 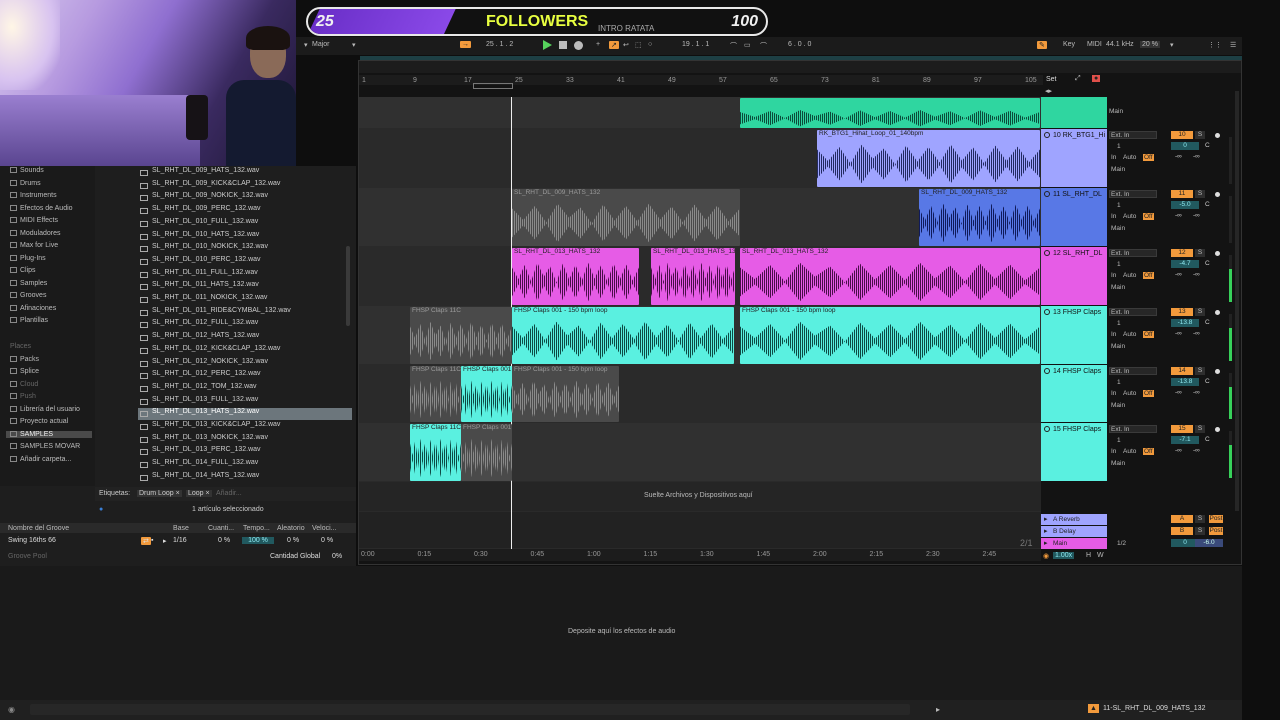 What do you see at coordinates (563, 45) in the screenshot?
I see `stop-icon` at bounding box center [563, 45].